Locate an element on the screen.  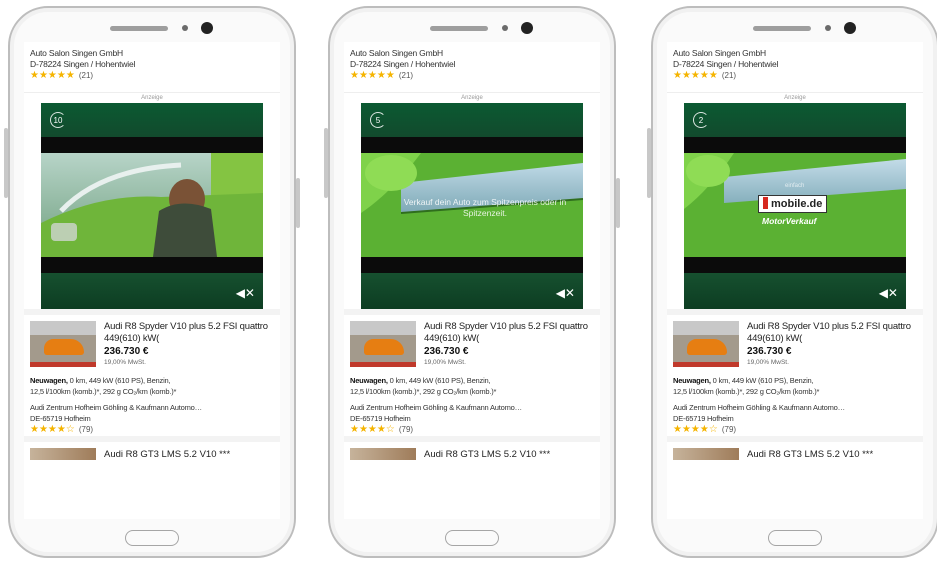
logo-mark-icon is located at coordinates (765, 203).